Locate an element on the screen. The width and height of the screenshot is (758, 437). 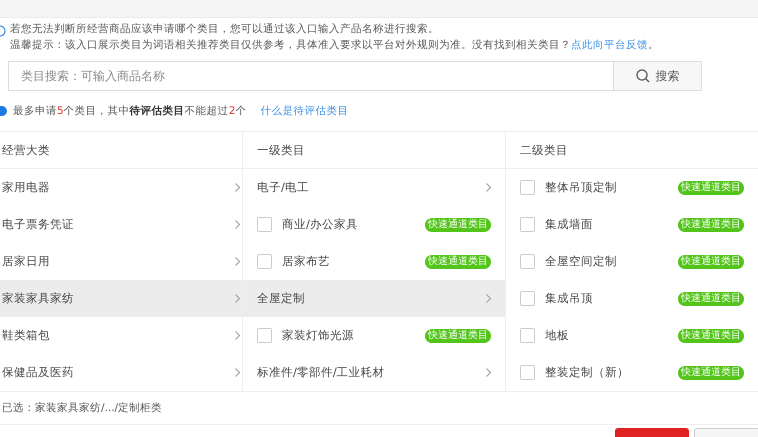
category-label: 商业/办公家具 is located at coordinates (320, 224).